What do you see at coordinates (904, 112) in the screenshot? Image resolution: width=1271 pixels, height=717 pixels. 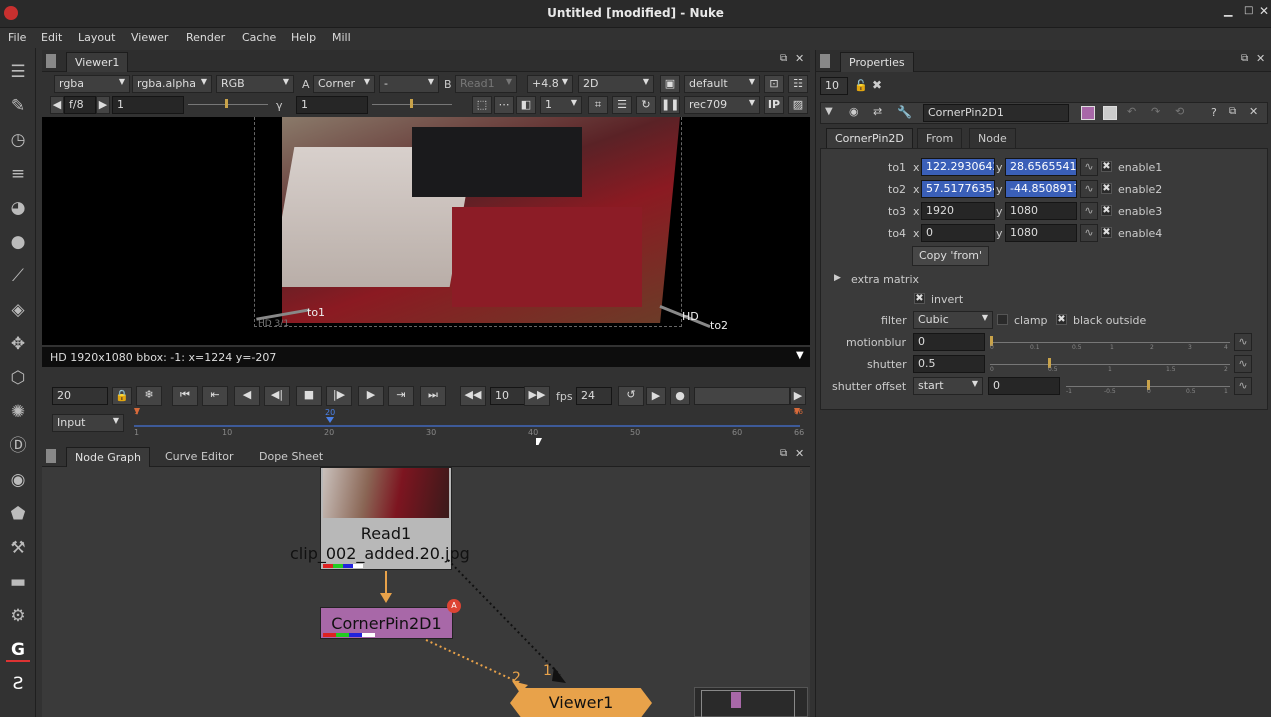 I see `wrench-icon: 🔧` at bounding box center [904, 112].